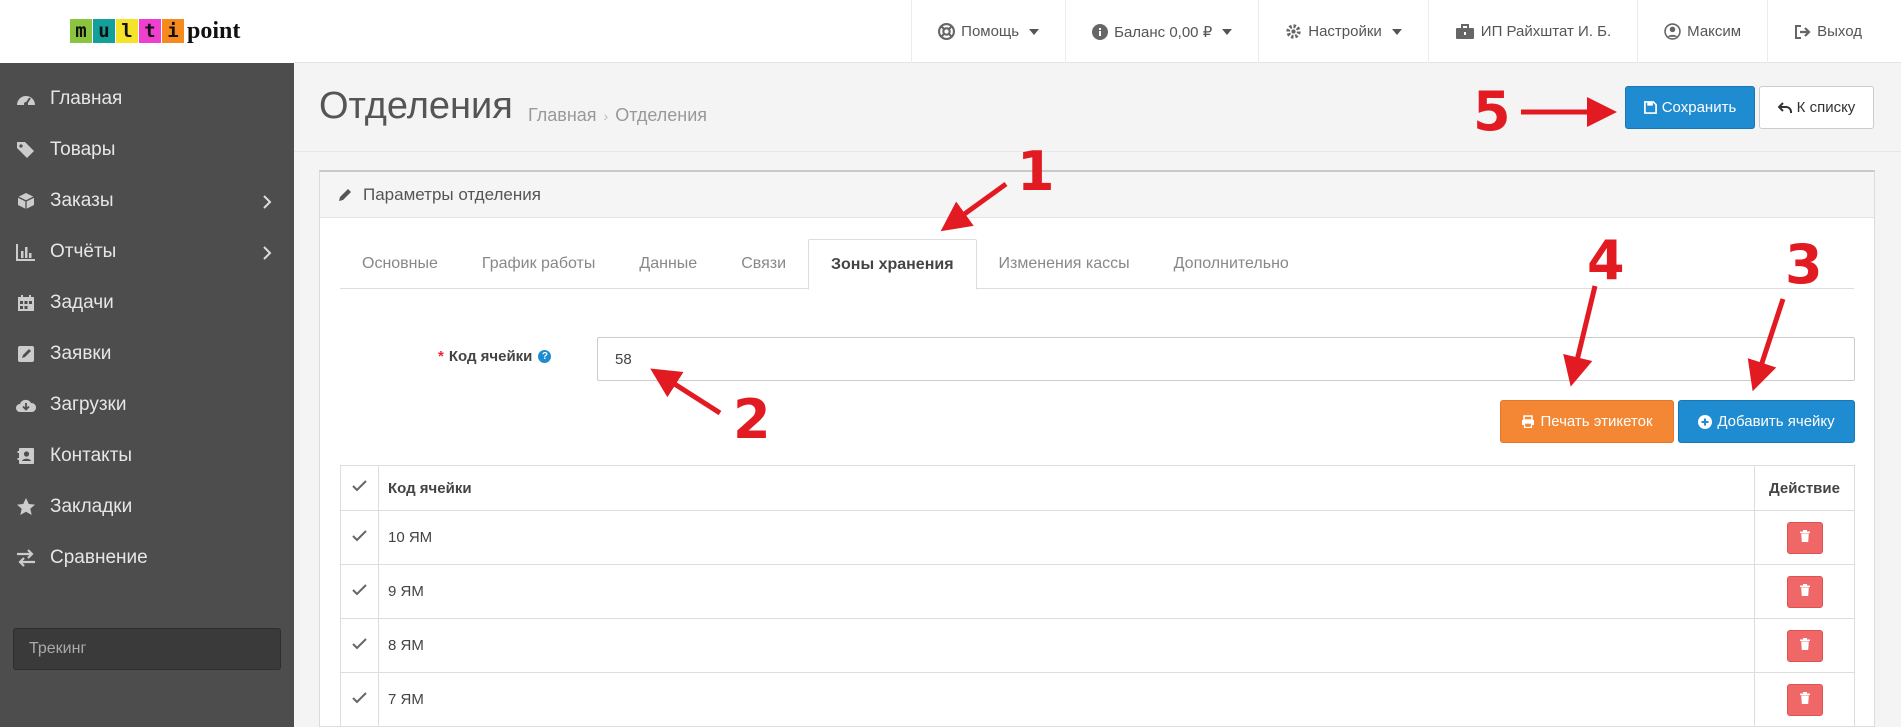 Image resolution: width=1901 pixels, height=727 pixels. Describe the element at coordinates (1816, 107) in the screenshot. I see `back-to-list-button: К списку` at that location.